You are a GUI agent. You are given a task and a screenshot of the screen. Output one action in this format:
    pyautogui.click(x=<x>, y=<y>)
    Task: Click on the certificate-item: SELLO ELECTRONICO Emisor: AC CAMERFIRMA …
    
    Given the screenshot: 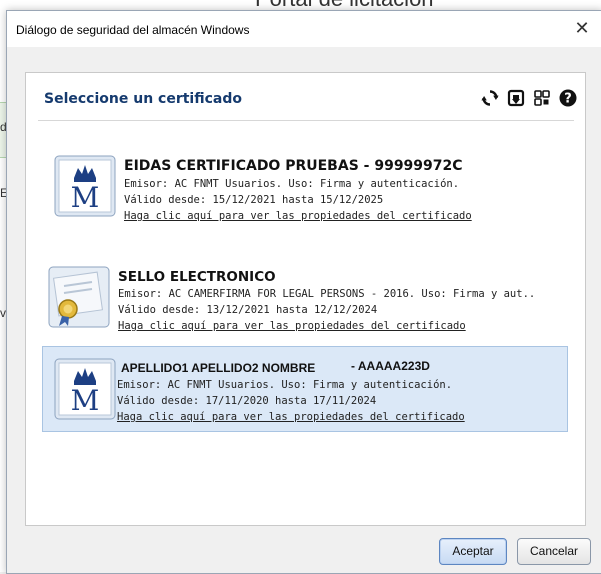 What is the action you would take?
    pyautogui.click(x=312, y=302)
    